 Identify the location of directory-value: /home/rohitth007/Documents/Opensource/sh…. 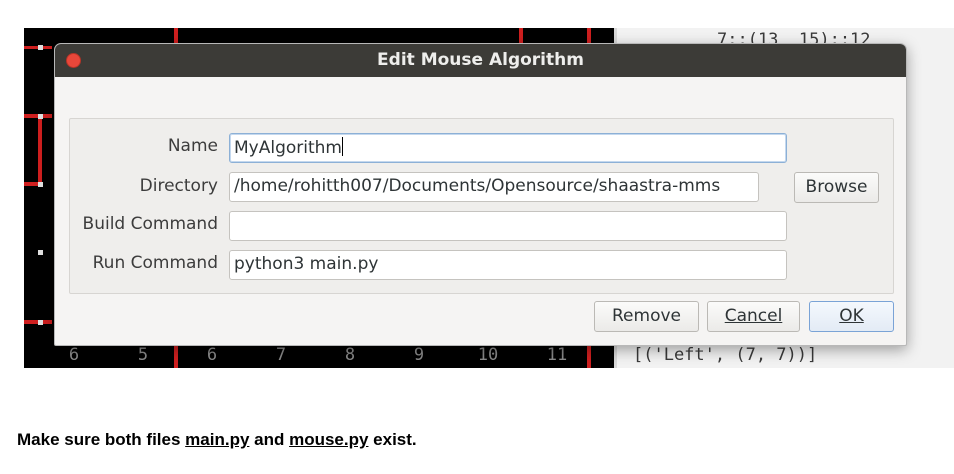
(477, 186).